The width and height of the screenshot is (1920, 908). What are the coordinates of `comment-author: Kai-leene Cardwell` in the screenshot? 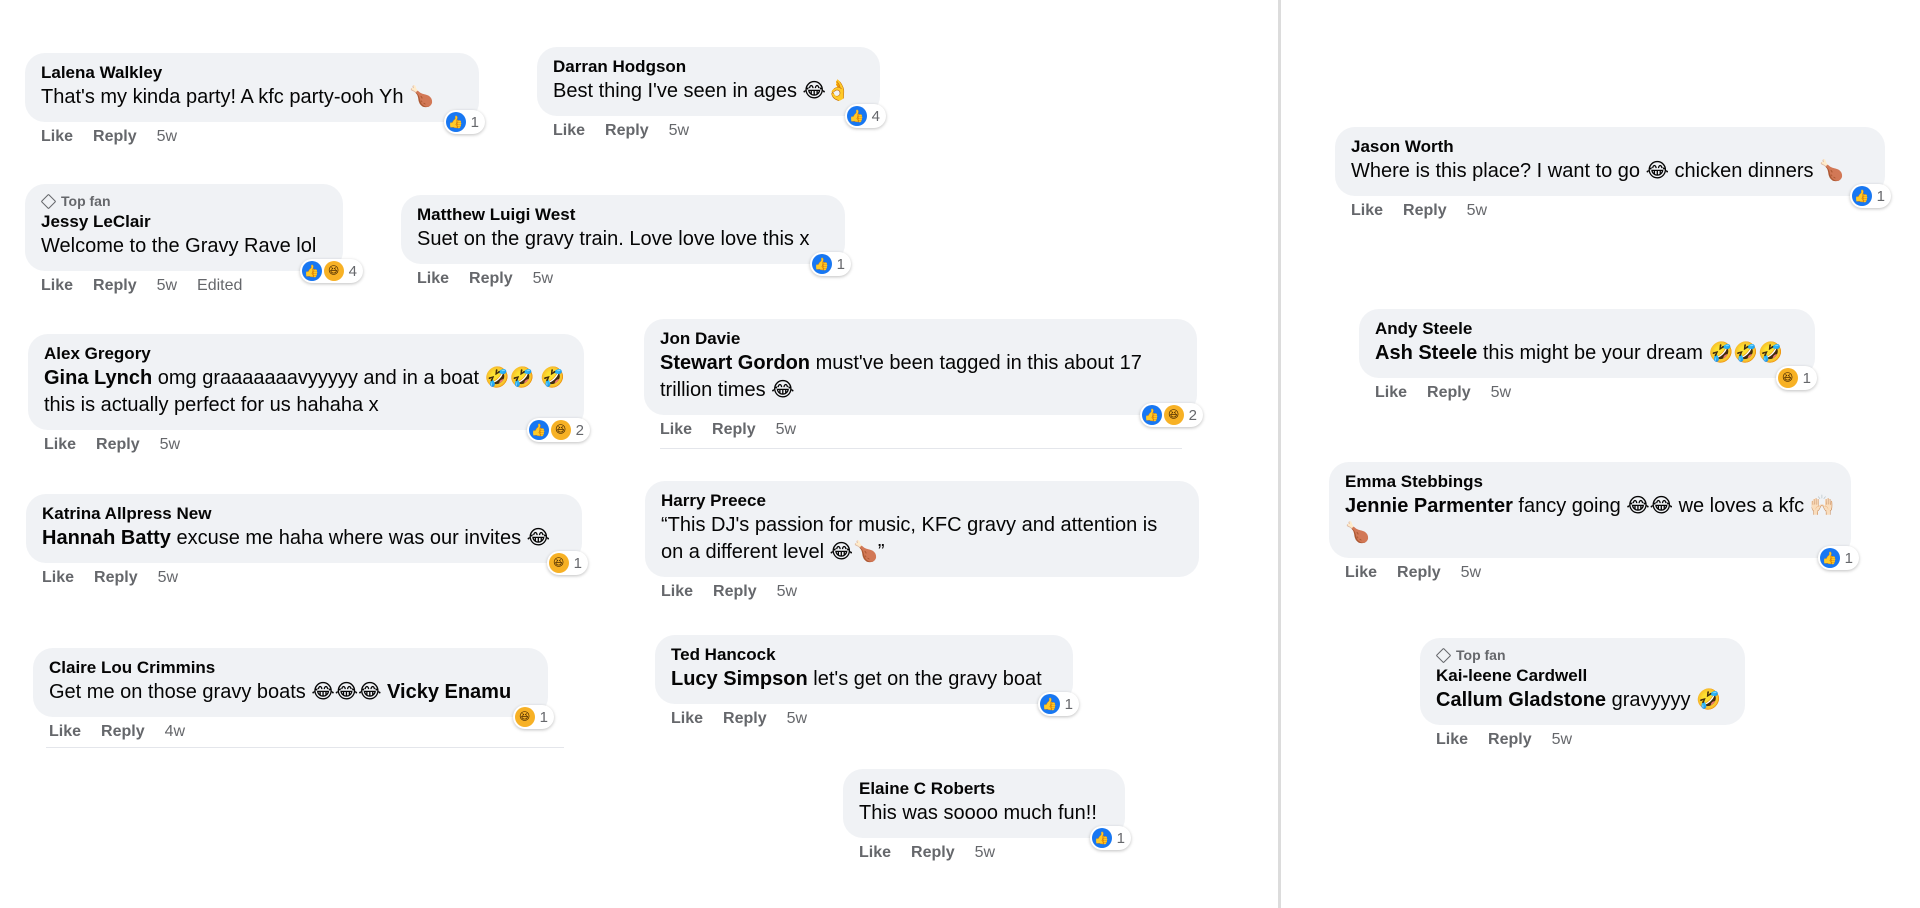 It's located at (1582, 676).